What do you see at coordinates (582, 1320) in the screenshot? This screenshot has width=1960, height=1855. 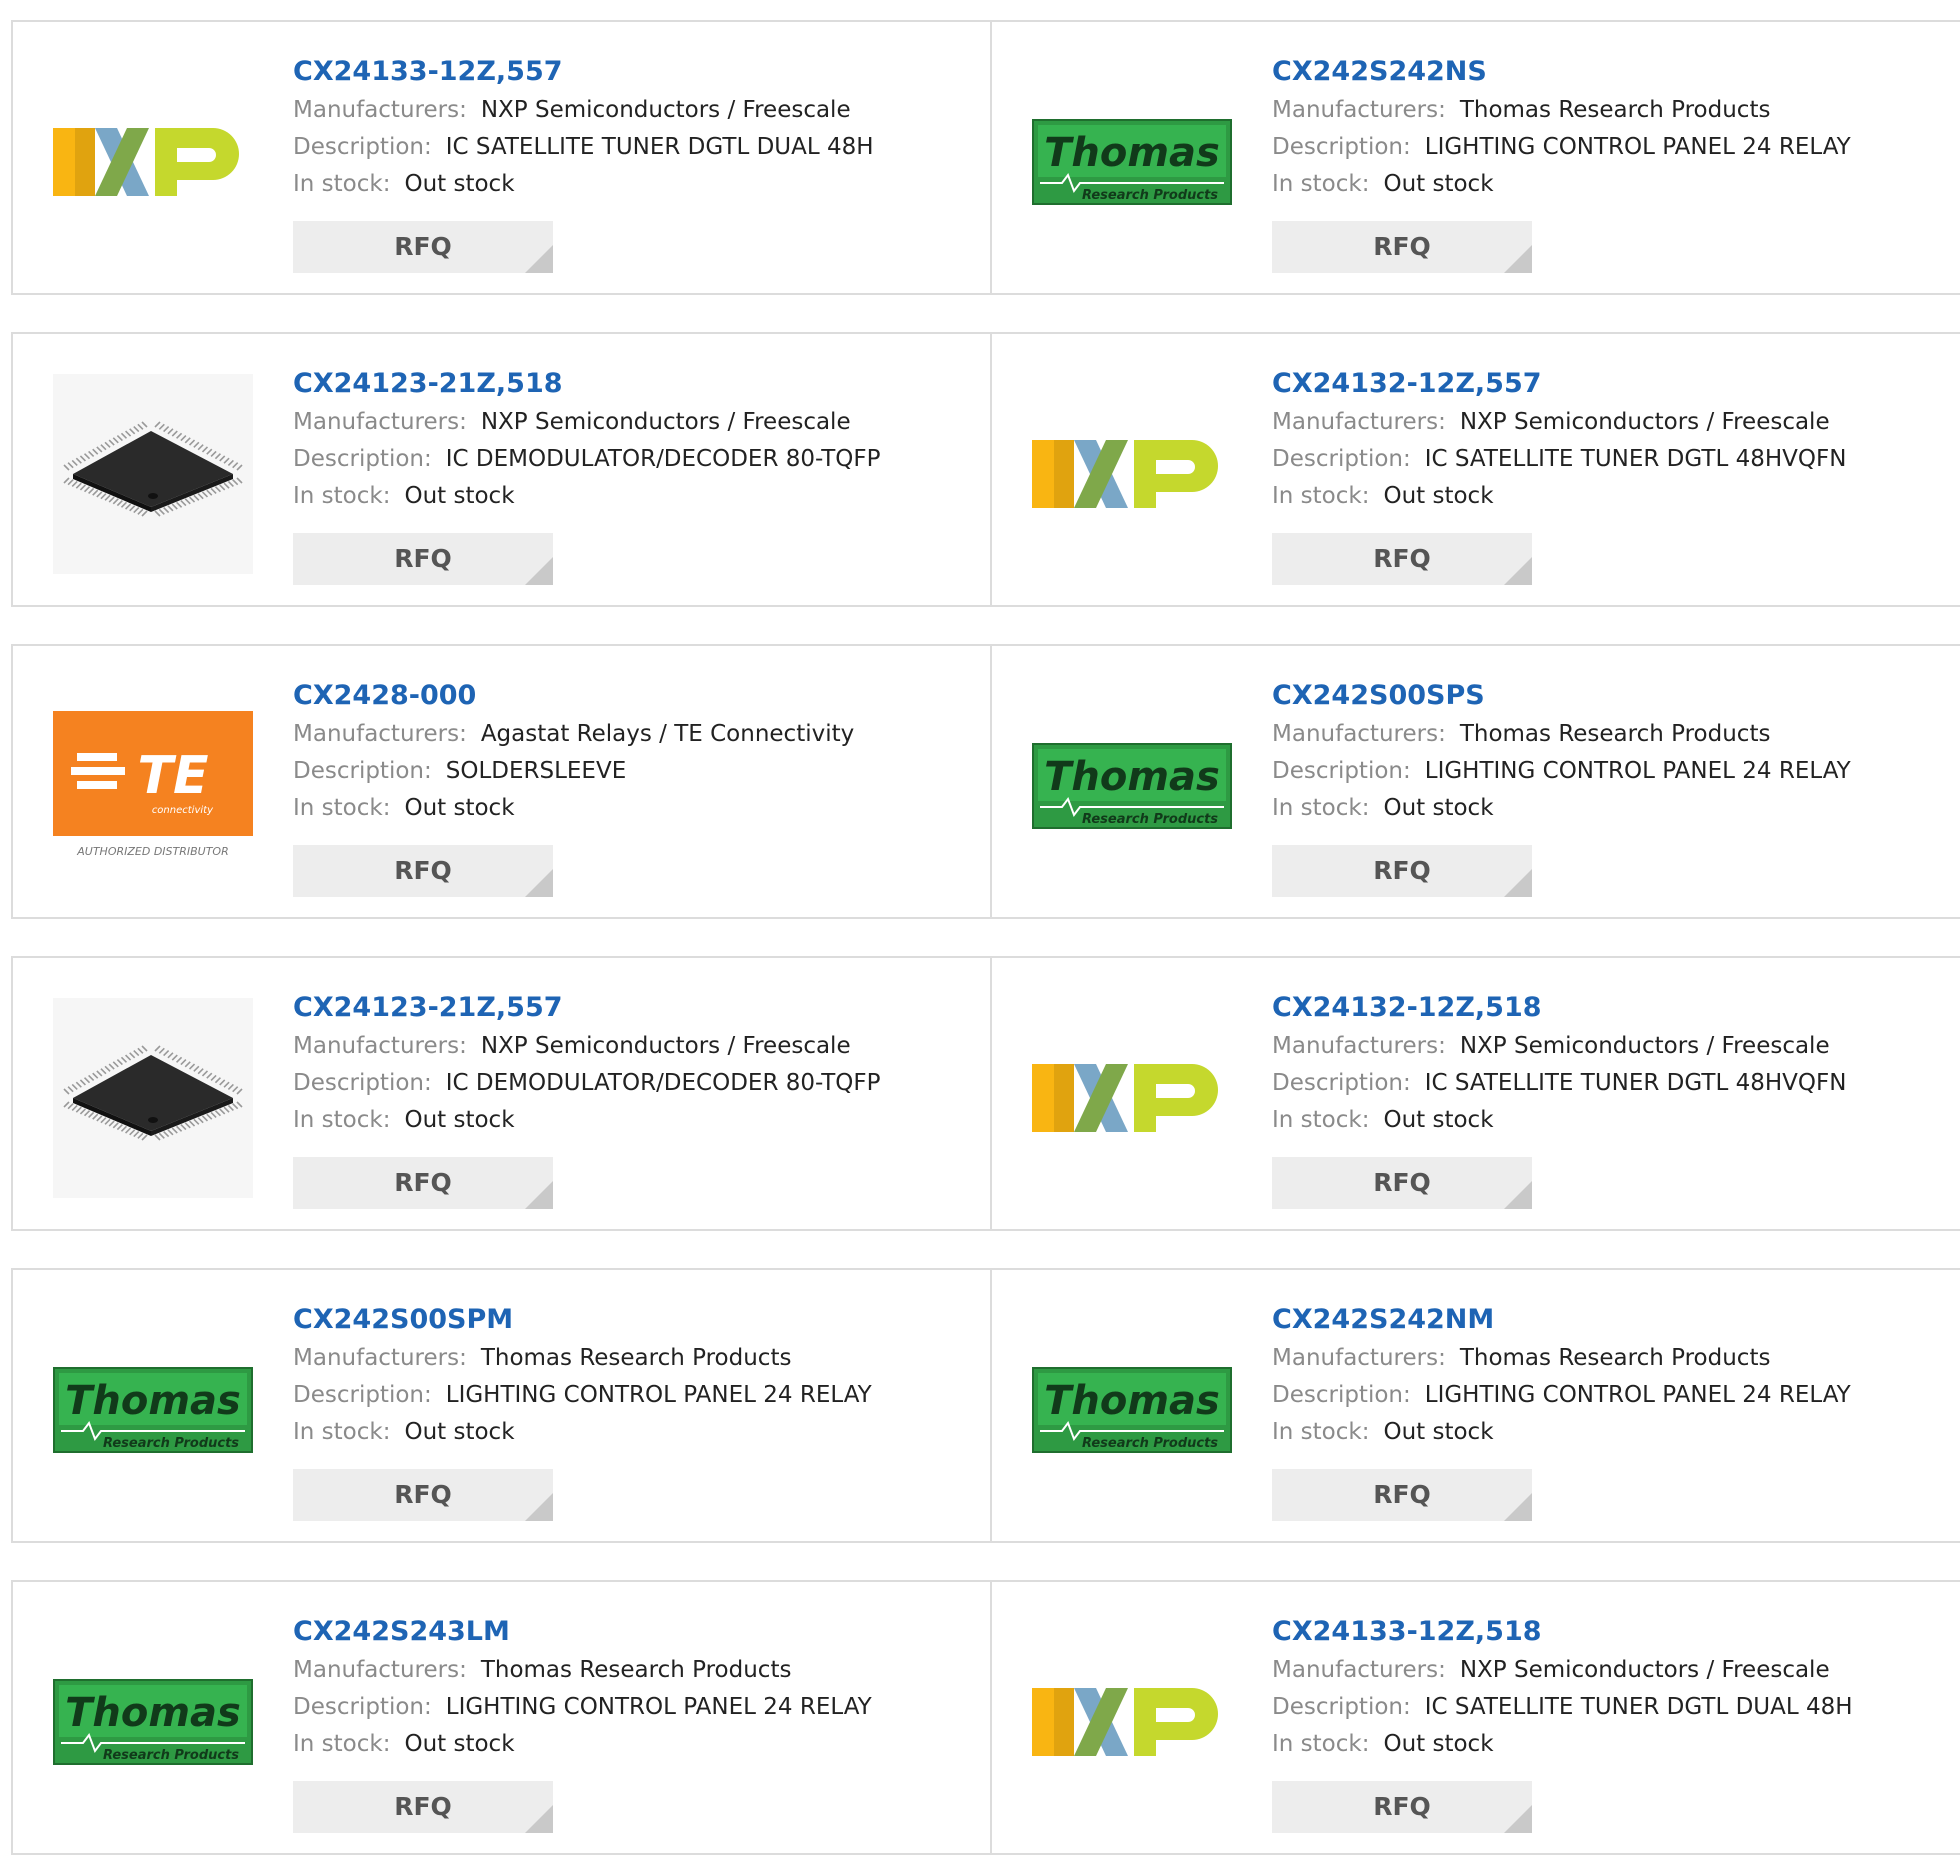 I see `part-number-link: CX242S00SPM` at bounding box center [582, 1320].